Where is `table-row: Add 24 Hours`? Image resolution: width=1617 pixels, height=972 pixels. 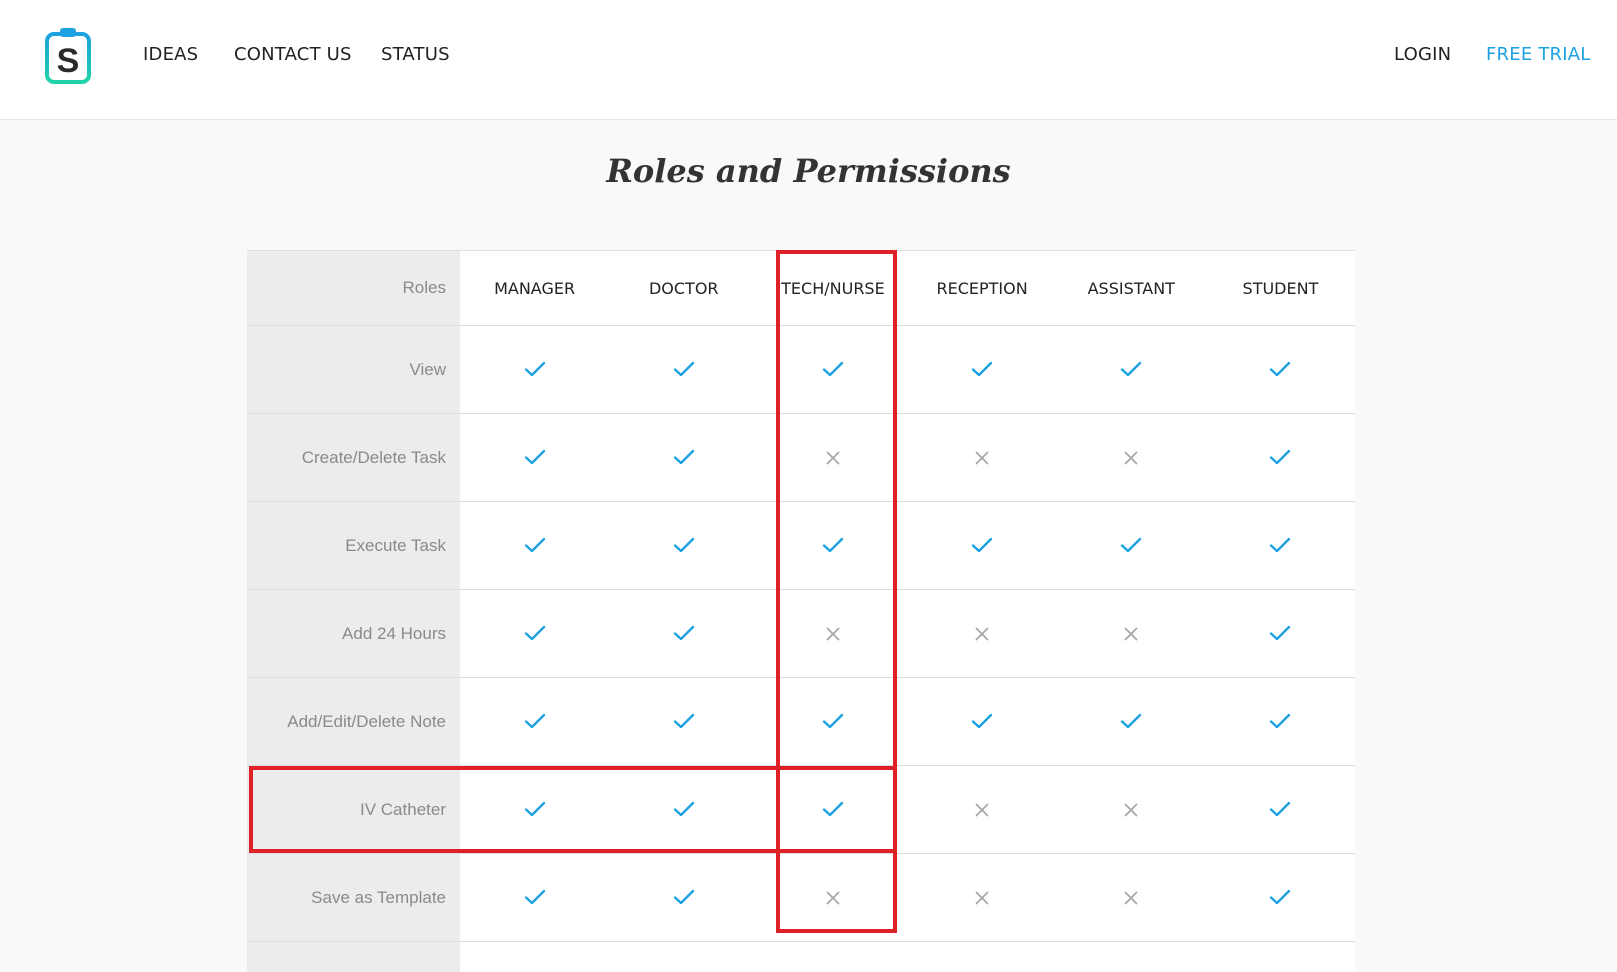
table-row: Add 24 Hours is located at coordinates (801, 634).